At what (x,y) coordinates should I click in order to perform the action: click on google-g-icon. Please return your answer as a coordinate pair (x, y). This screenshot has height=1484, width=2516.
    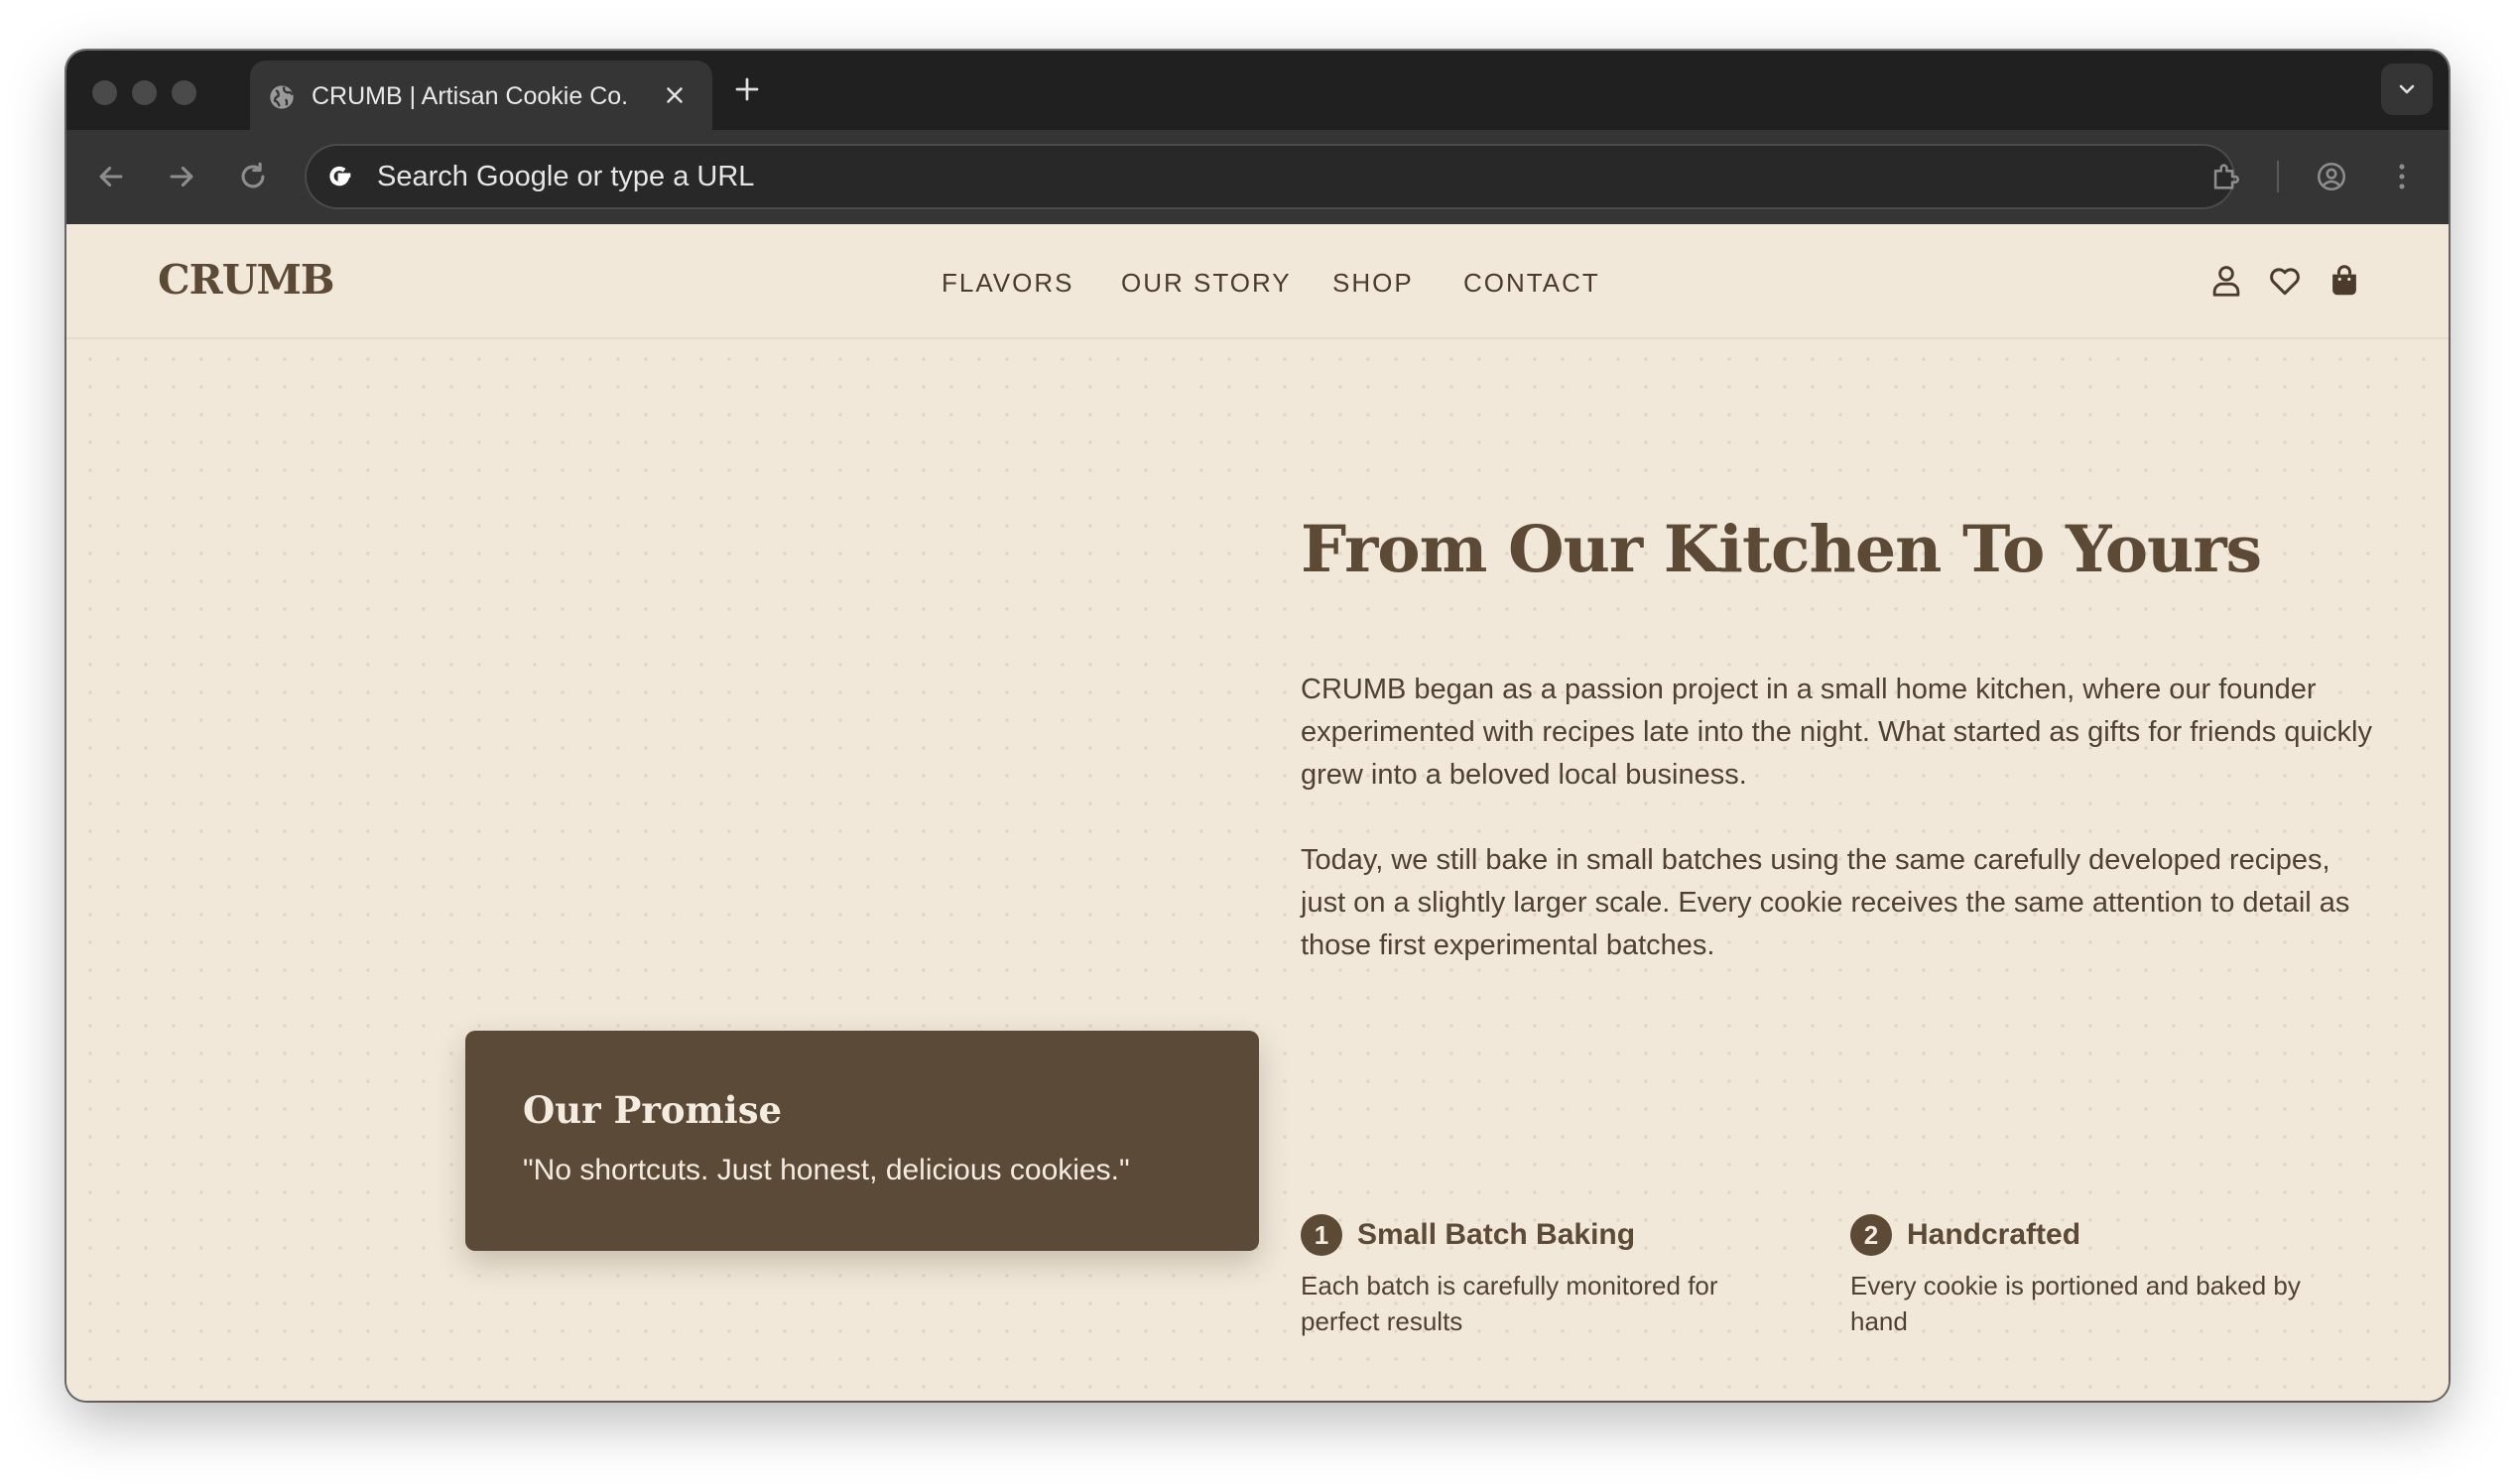
    Looking at the image, I should click on (340, 176).